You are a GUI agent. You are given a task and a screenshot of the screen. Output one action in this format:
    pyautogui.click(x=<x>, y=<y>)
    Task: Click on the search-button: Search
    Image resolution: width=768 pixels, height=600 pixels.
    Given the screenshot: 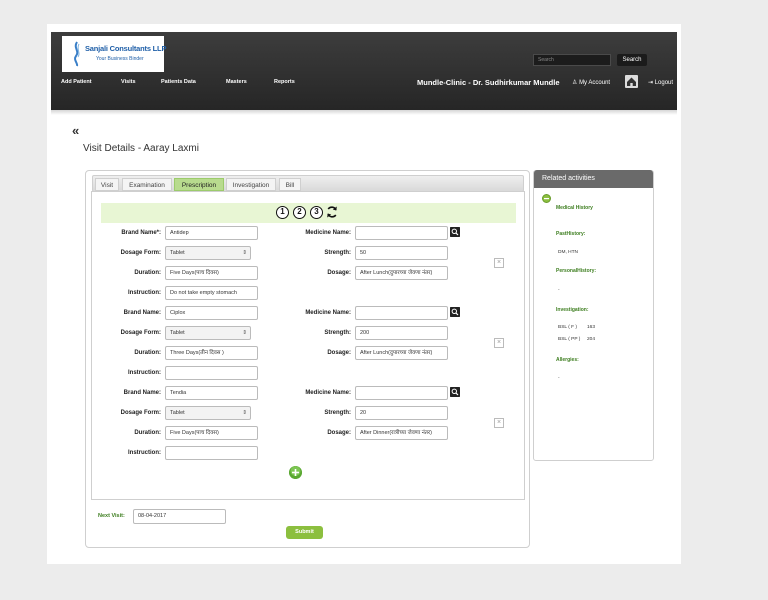 What is the action you would take?
    pyautogui.click(x=632, y=60)
    